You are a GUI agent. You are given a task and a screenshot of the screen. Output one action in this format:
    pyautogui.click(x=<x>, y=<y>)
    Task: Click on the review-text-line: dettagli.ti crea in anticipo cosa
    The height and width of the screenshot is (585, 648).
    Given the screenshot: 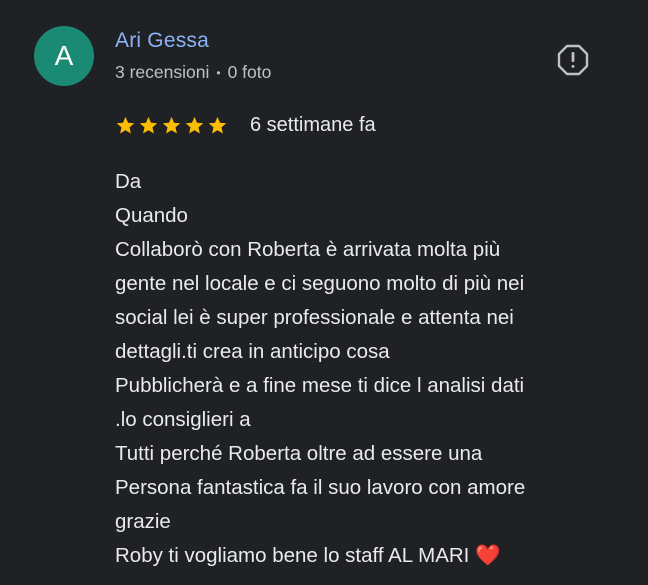 What is the action you would take?
    pyautogui.click(x=252, y=351)
    